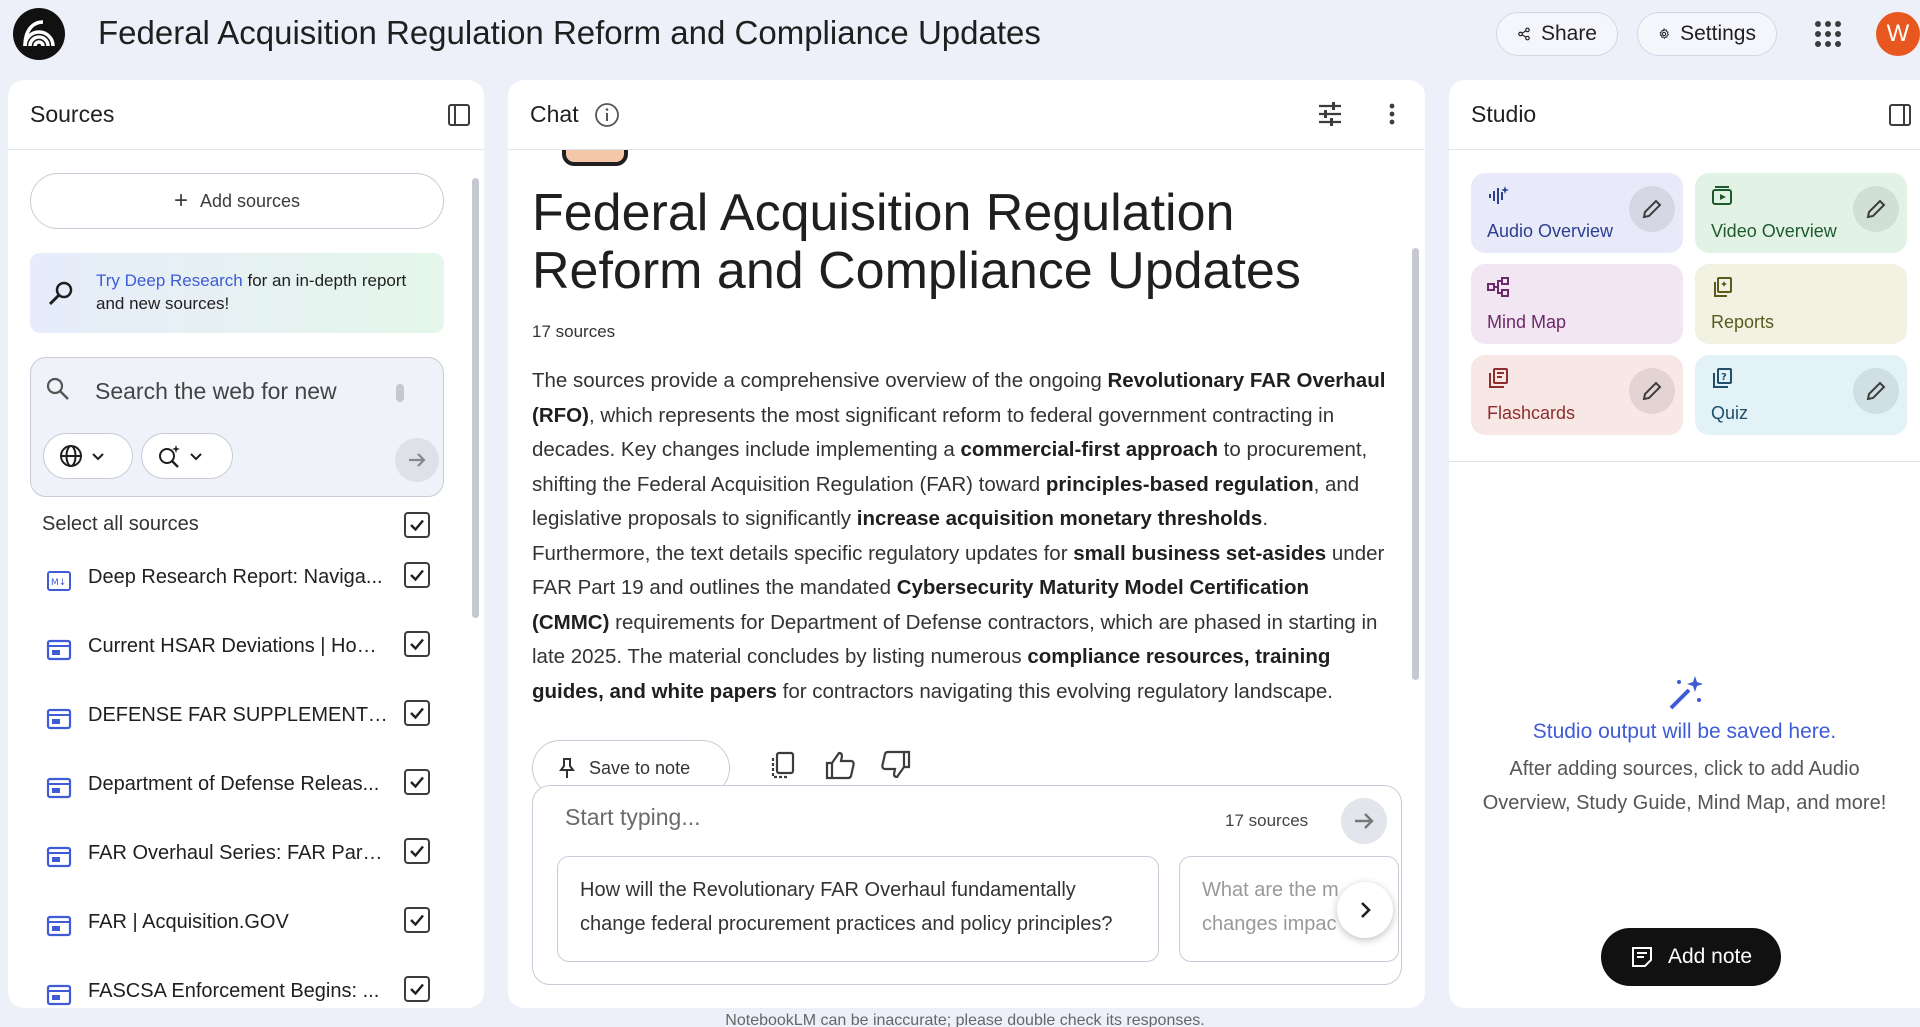 The height and width of the screenshot is (1027, 1920). What do you see at coordinates (1801, 395) in the screenshot?
I see `quiz-tile: ? Quiz` at bounding box center [1801, 395].